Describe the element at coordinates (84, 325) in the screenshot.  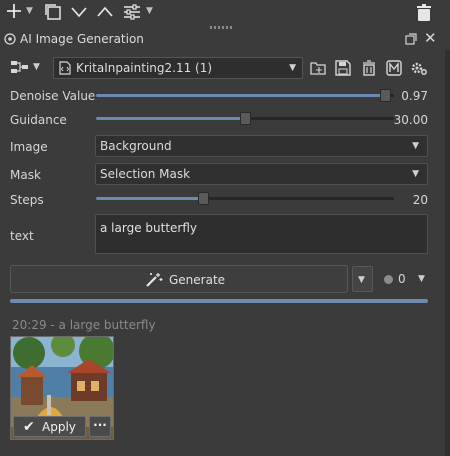
I see `history-header: 20:29 - a large butterfly` at that location.